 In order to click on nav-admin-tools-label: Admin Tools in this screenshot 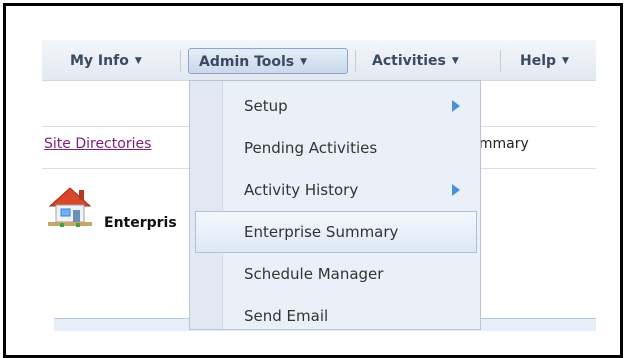, I will do `click(247, 62)`.